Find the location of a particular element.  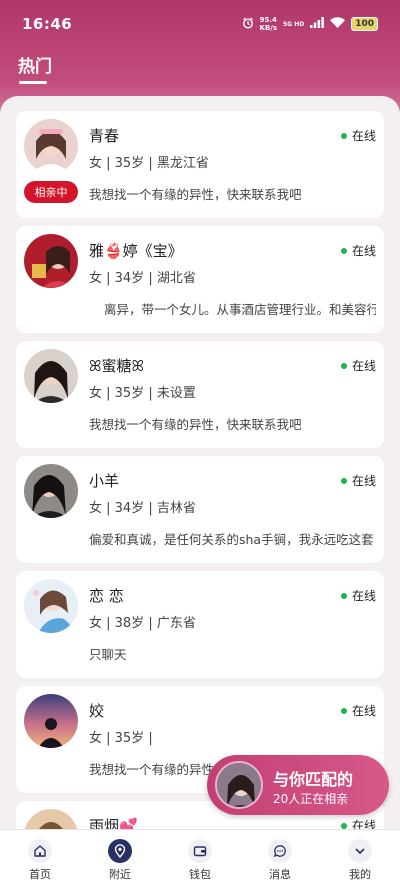

net-speed-unit: KB/s is located at coordinates (268, 28).